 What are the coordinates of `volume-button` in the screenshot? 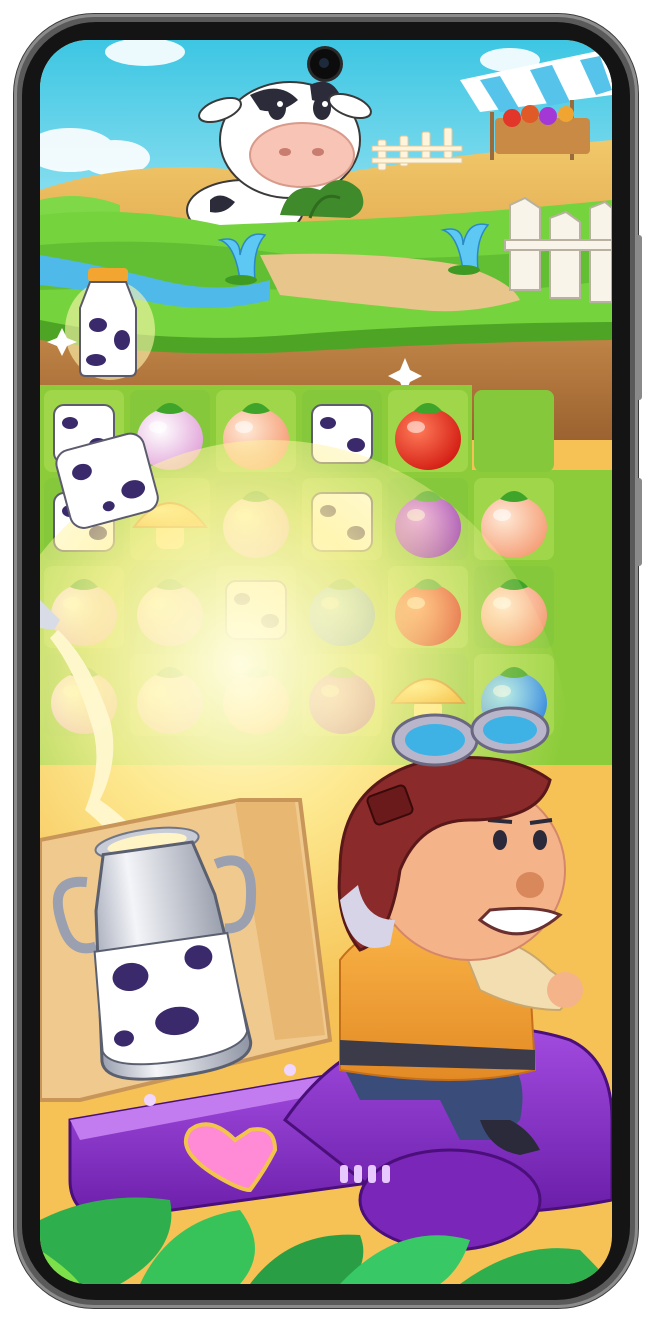 It's located at (639, 522).